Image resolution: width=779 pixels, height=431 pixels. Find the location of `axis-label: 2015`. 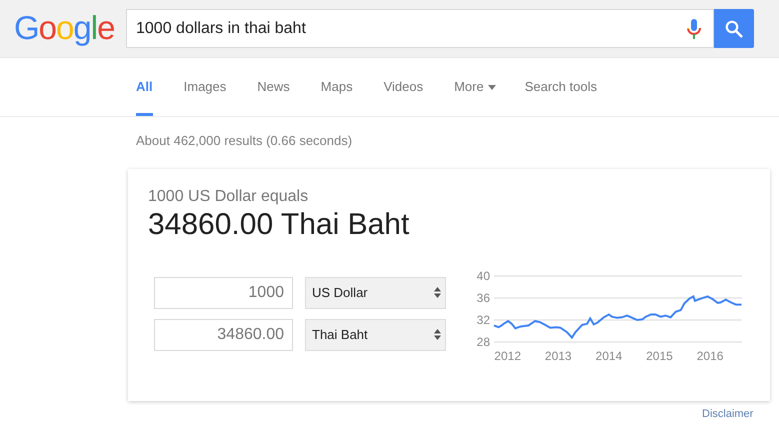

axis-label: 2015 is located at coordinates (659, 355).